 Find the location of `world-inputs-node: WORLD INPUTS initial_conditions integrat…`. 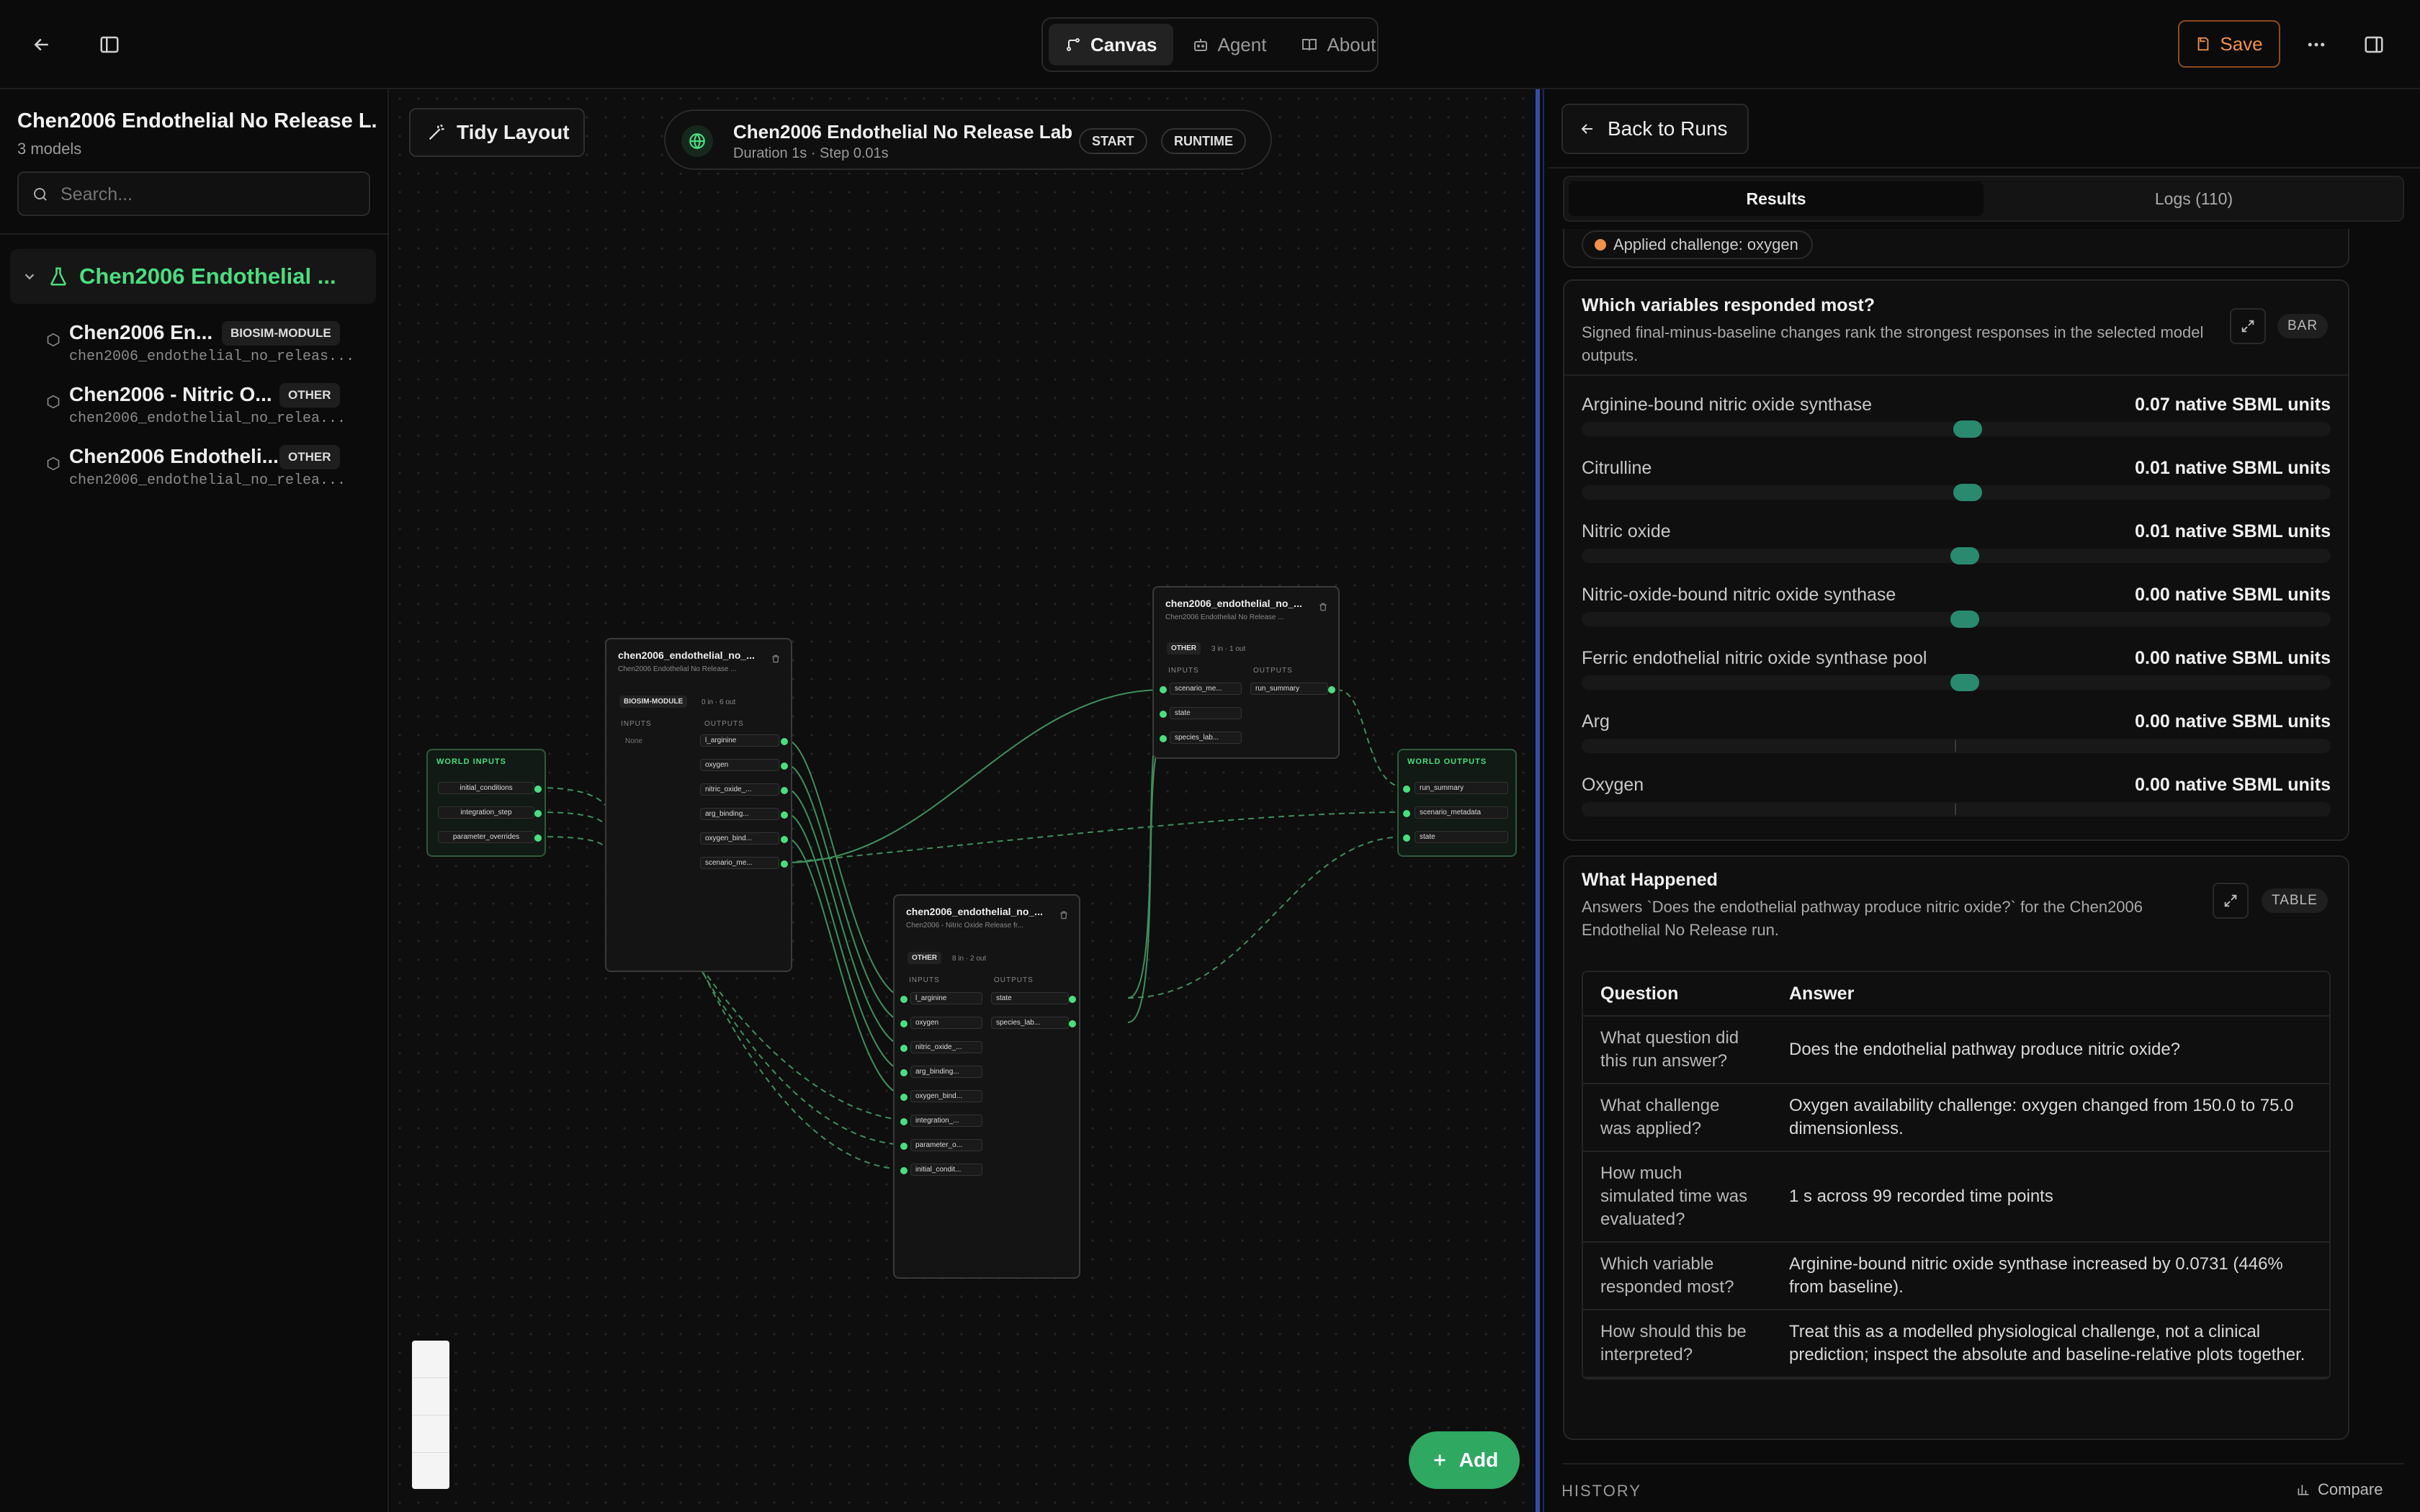

world-inputs-node: WORLD INPUTS initial_conditions integrat… is located at coordinates (486, 803).